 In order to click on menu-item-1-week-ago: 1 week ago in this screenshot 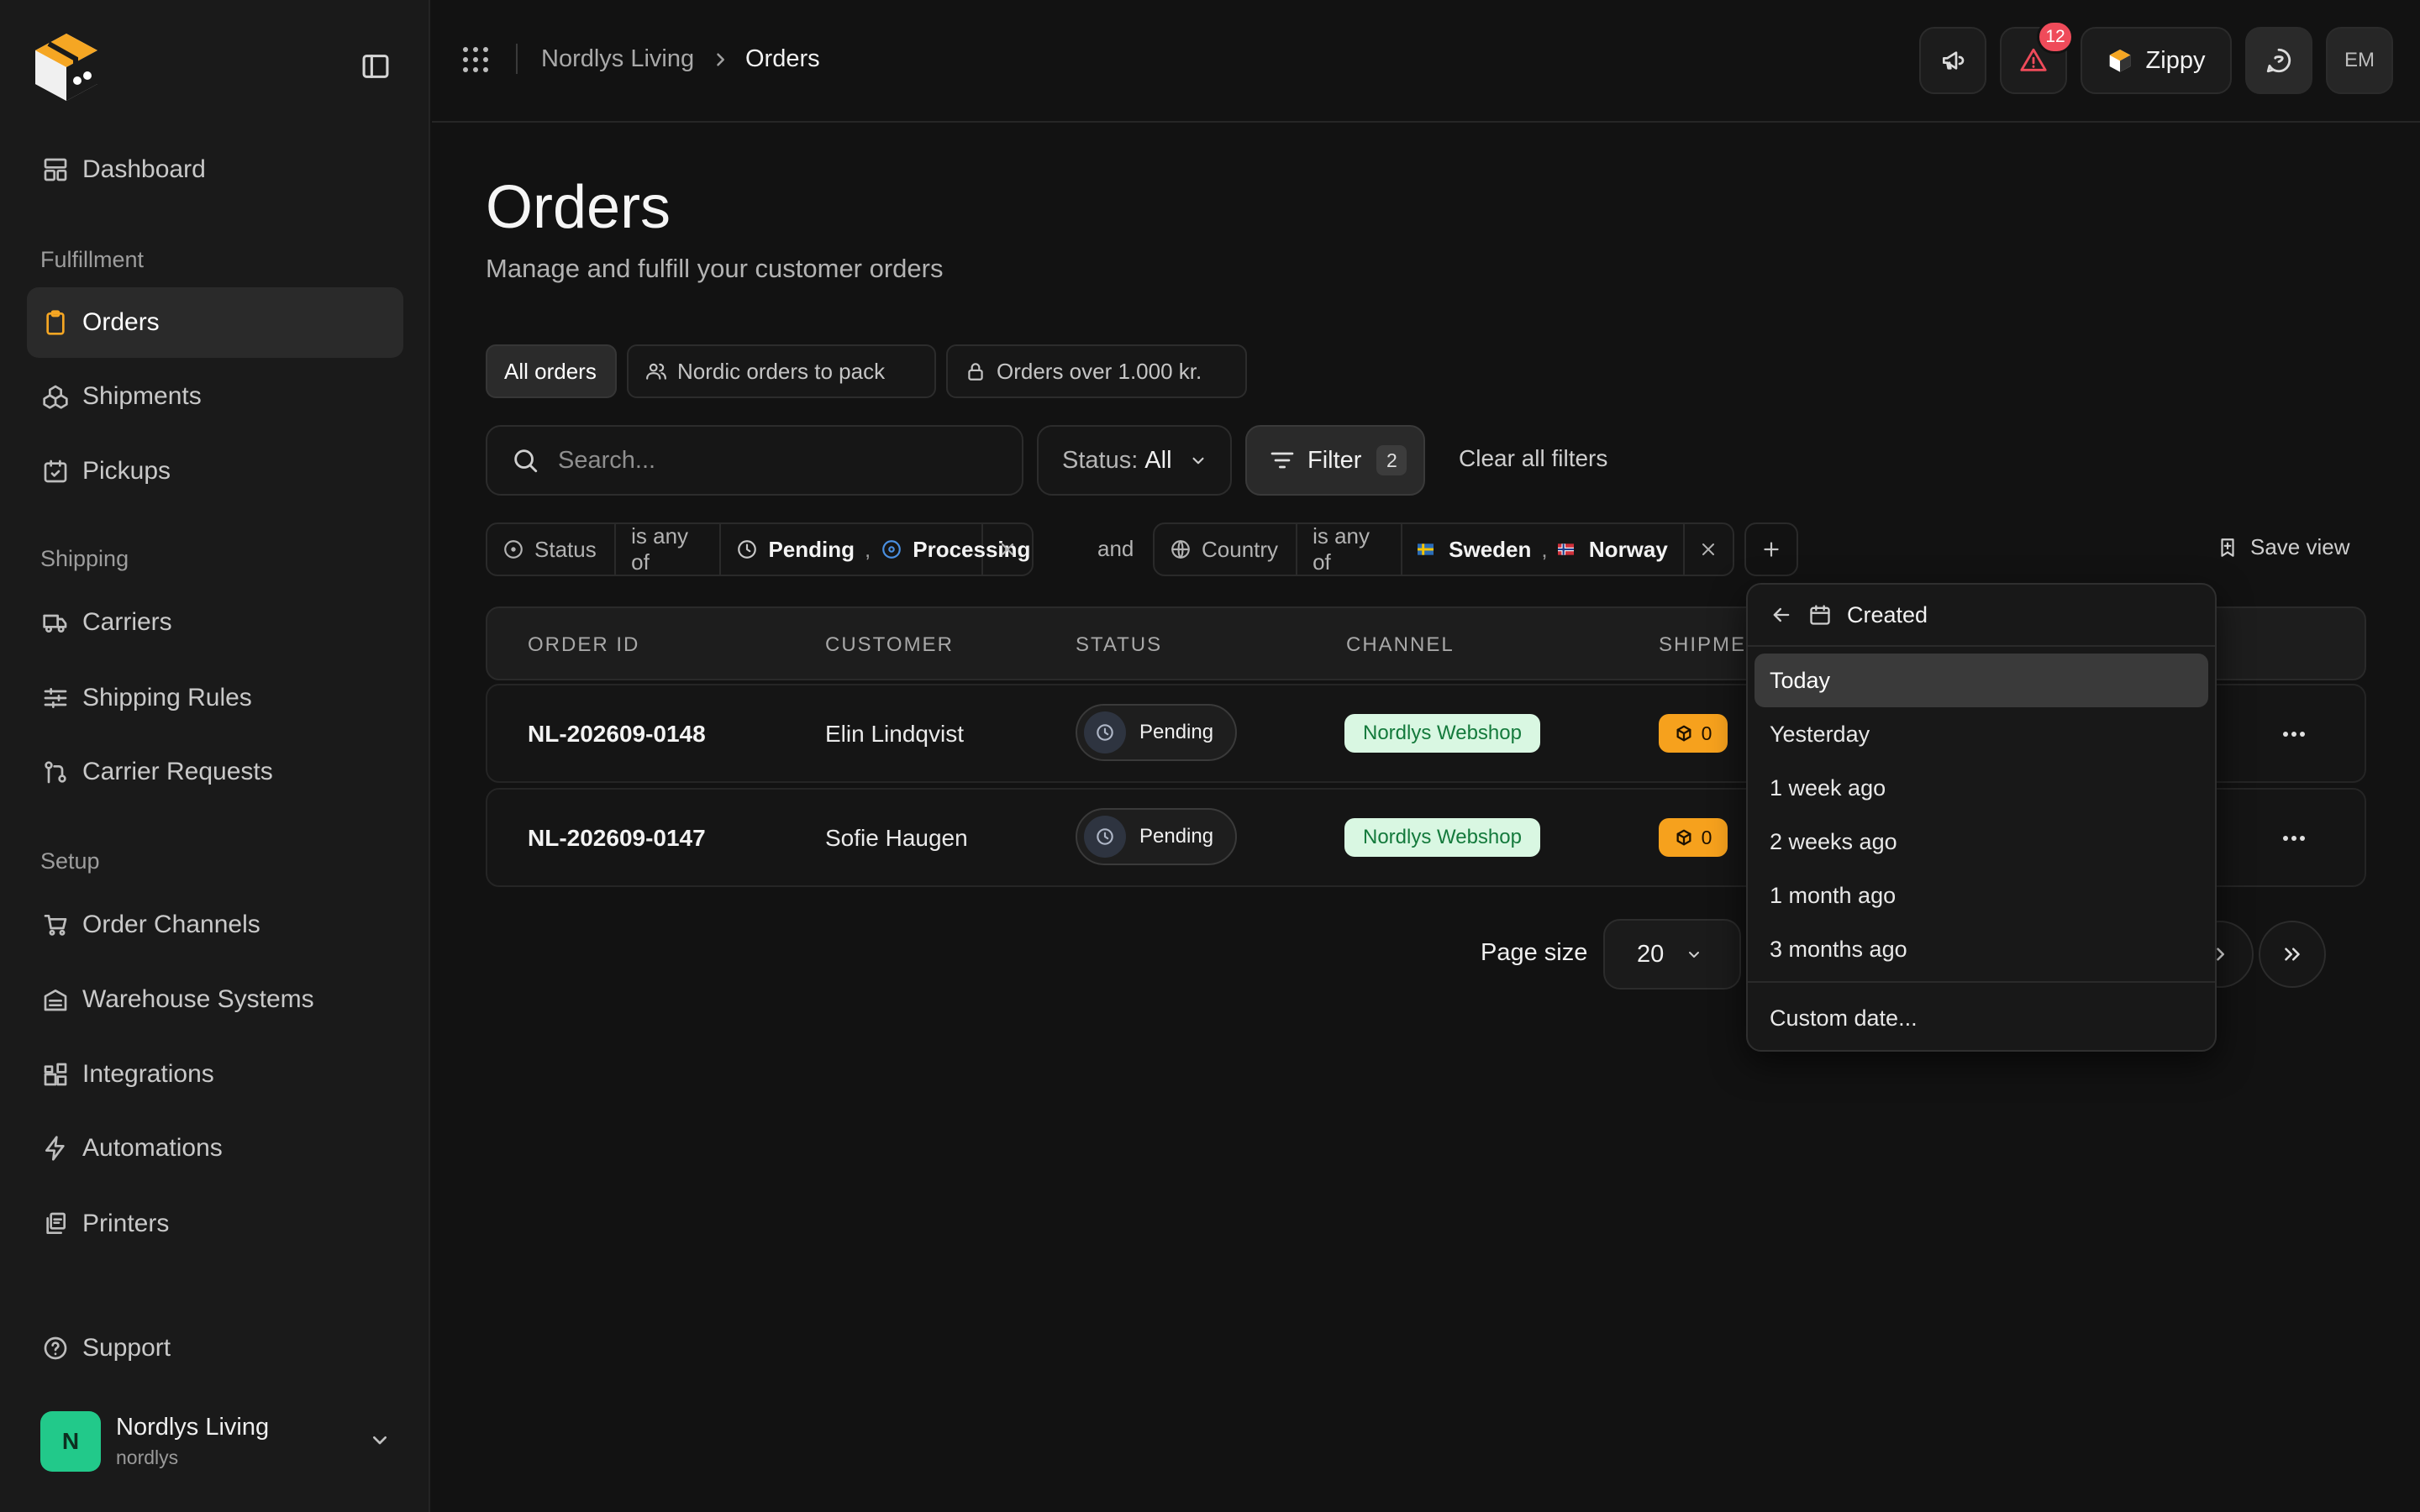, I will do `click(1981, 788)`.